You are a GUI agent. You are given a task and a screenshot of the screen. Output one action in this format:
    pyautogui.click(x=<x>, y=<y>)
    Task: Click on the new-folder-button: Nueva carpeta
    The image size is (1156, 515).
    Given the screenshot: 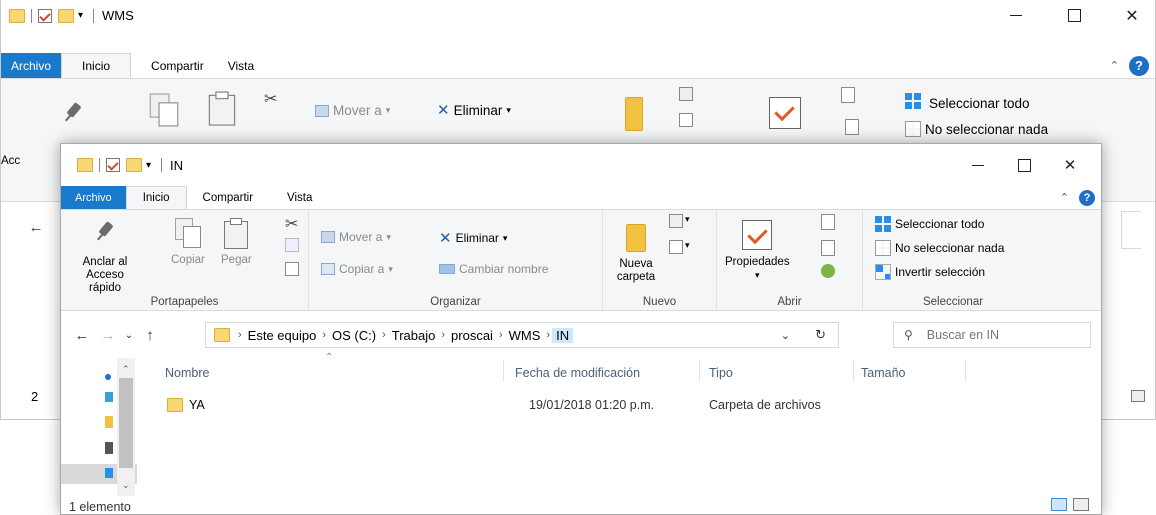 What is the action you would take?
    pyautogui.click(x=636, y=254)
    